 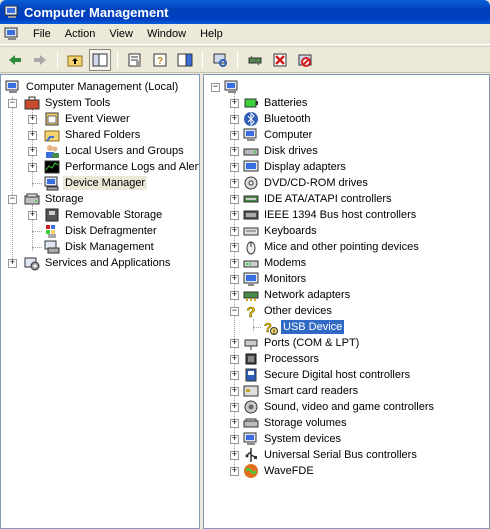 I want to click on update-driver-button, so click(x=255, y=60).